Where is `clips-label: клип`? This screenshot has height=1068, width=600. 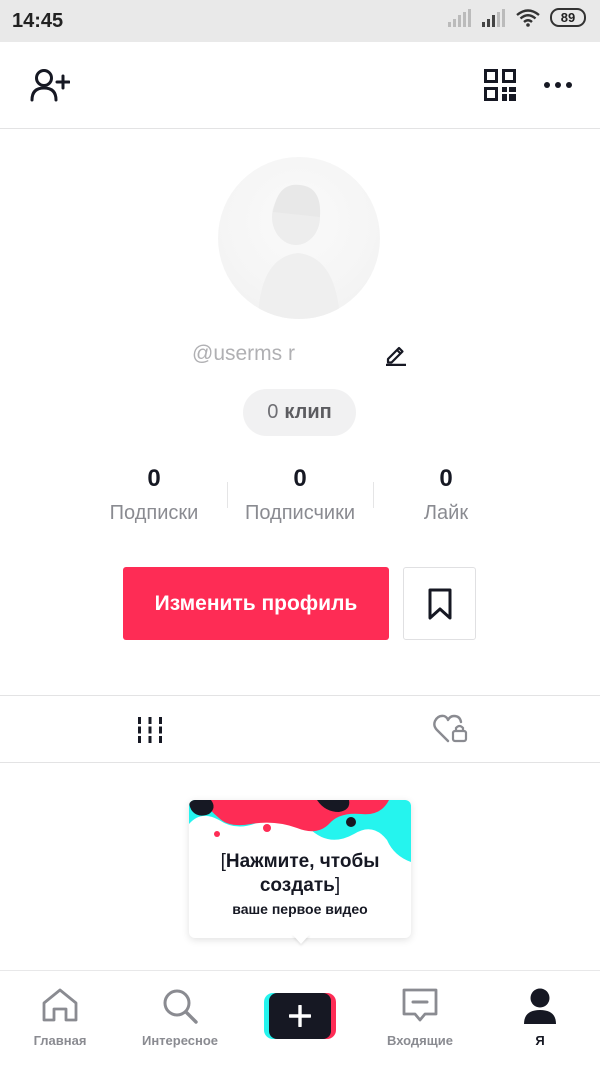
clips-label: клип is located at coordinates (308, 412).